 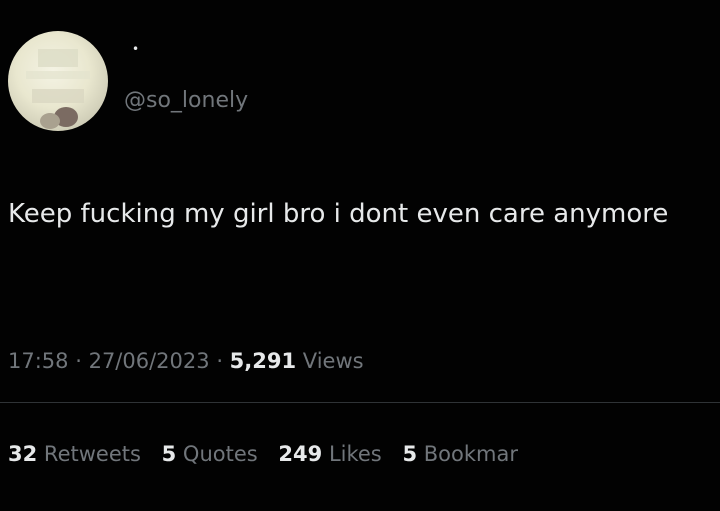 I want to click on bookmarks-label: Bookmar, so click(x=470, y=454).